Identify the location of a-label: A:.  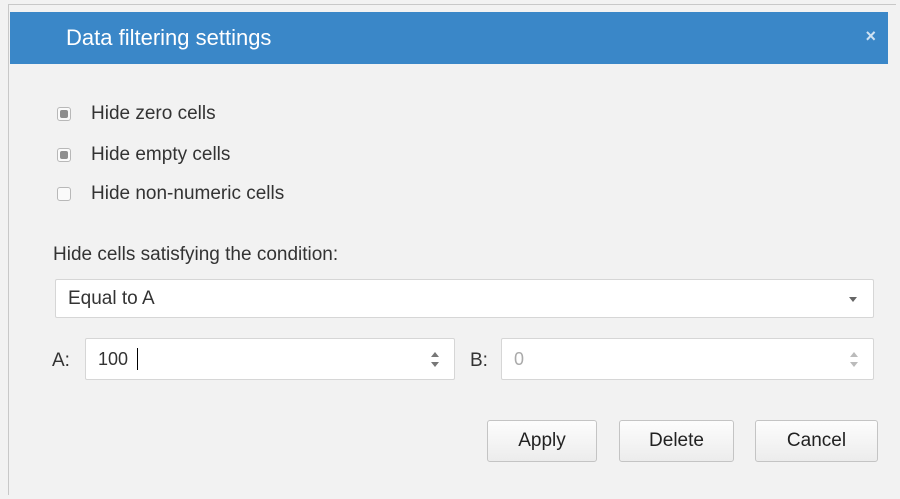
(61, 360).